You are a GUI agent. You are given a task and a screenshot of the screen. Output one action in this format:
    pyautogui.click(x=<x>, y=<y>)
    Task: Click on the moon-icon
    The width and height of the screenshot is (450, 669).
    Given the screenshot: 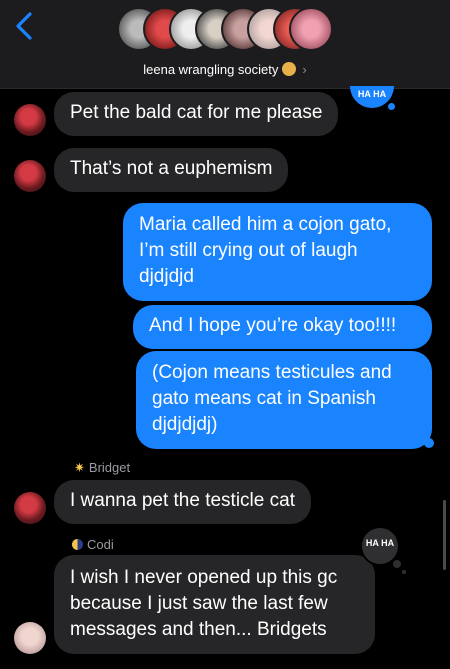 What is the action you would take?
    pyautogui.click(x=77, y=544)
    